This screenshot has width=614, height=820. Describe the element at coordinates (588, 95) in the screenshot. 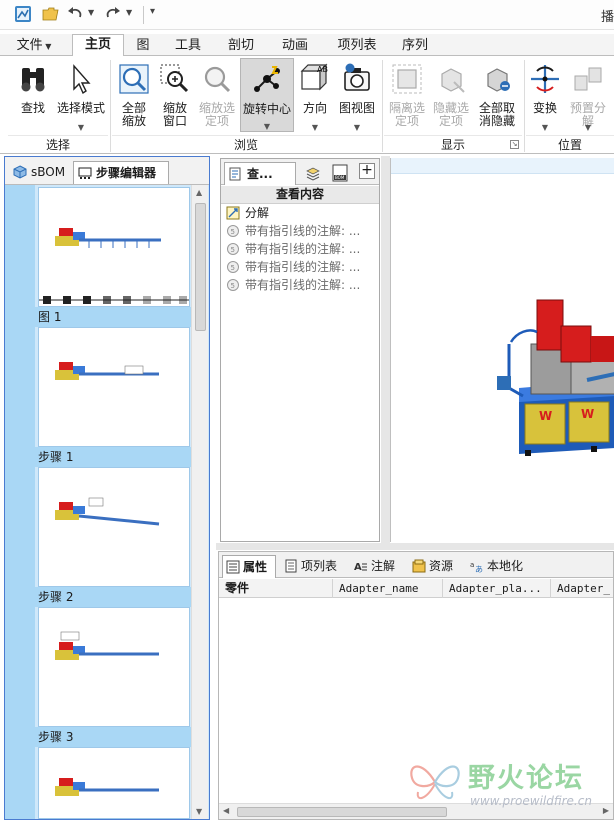

I see `preset-explode-button: 预置分 解 ▼` at that location.